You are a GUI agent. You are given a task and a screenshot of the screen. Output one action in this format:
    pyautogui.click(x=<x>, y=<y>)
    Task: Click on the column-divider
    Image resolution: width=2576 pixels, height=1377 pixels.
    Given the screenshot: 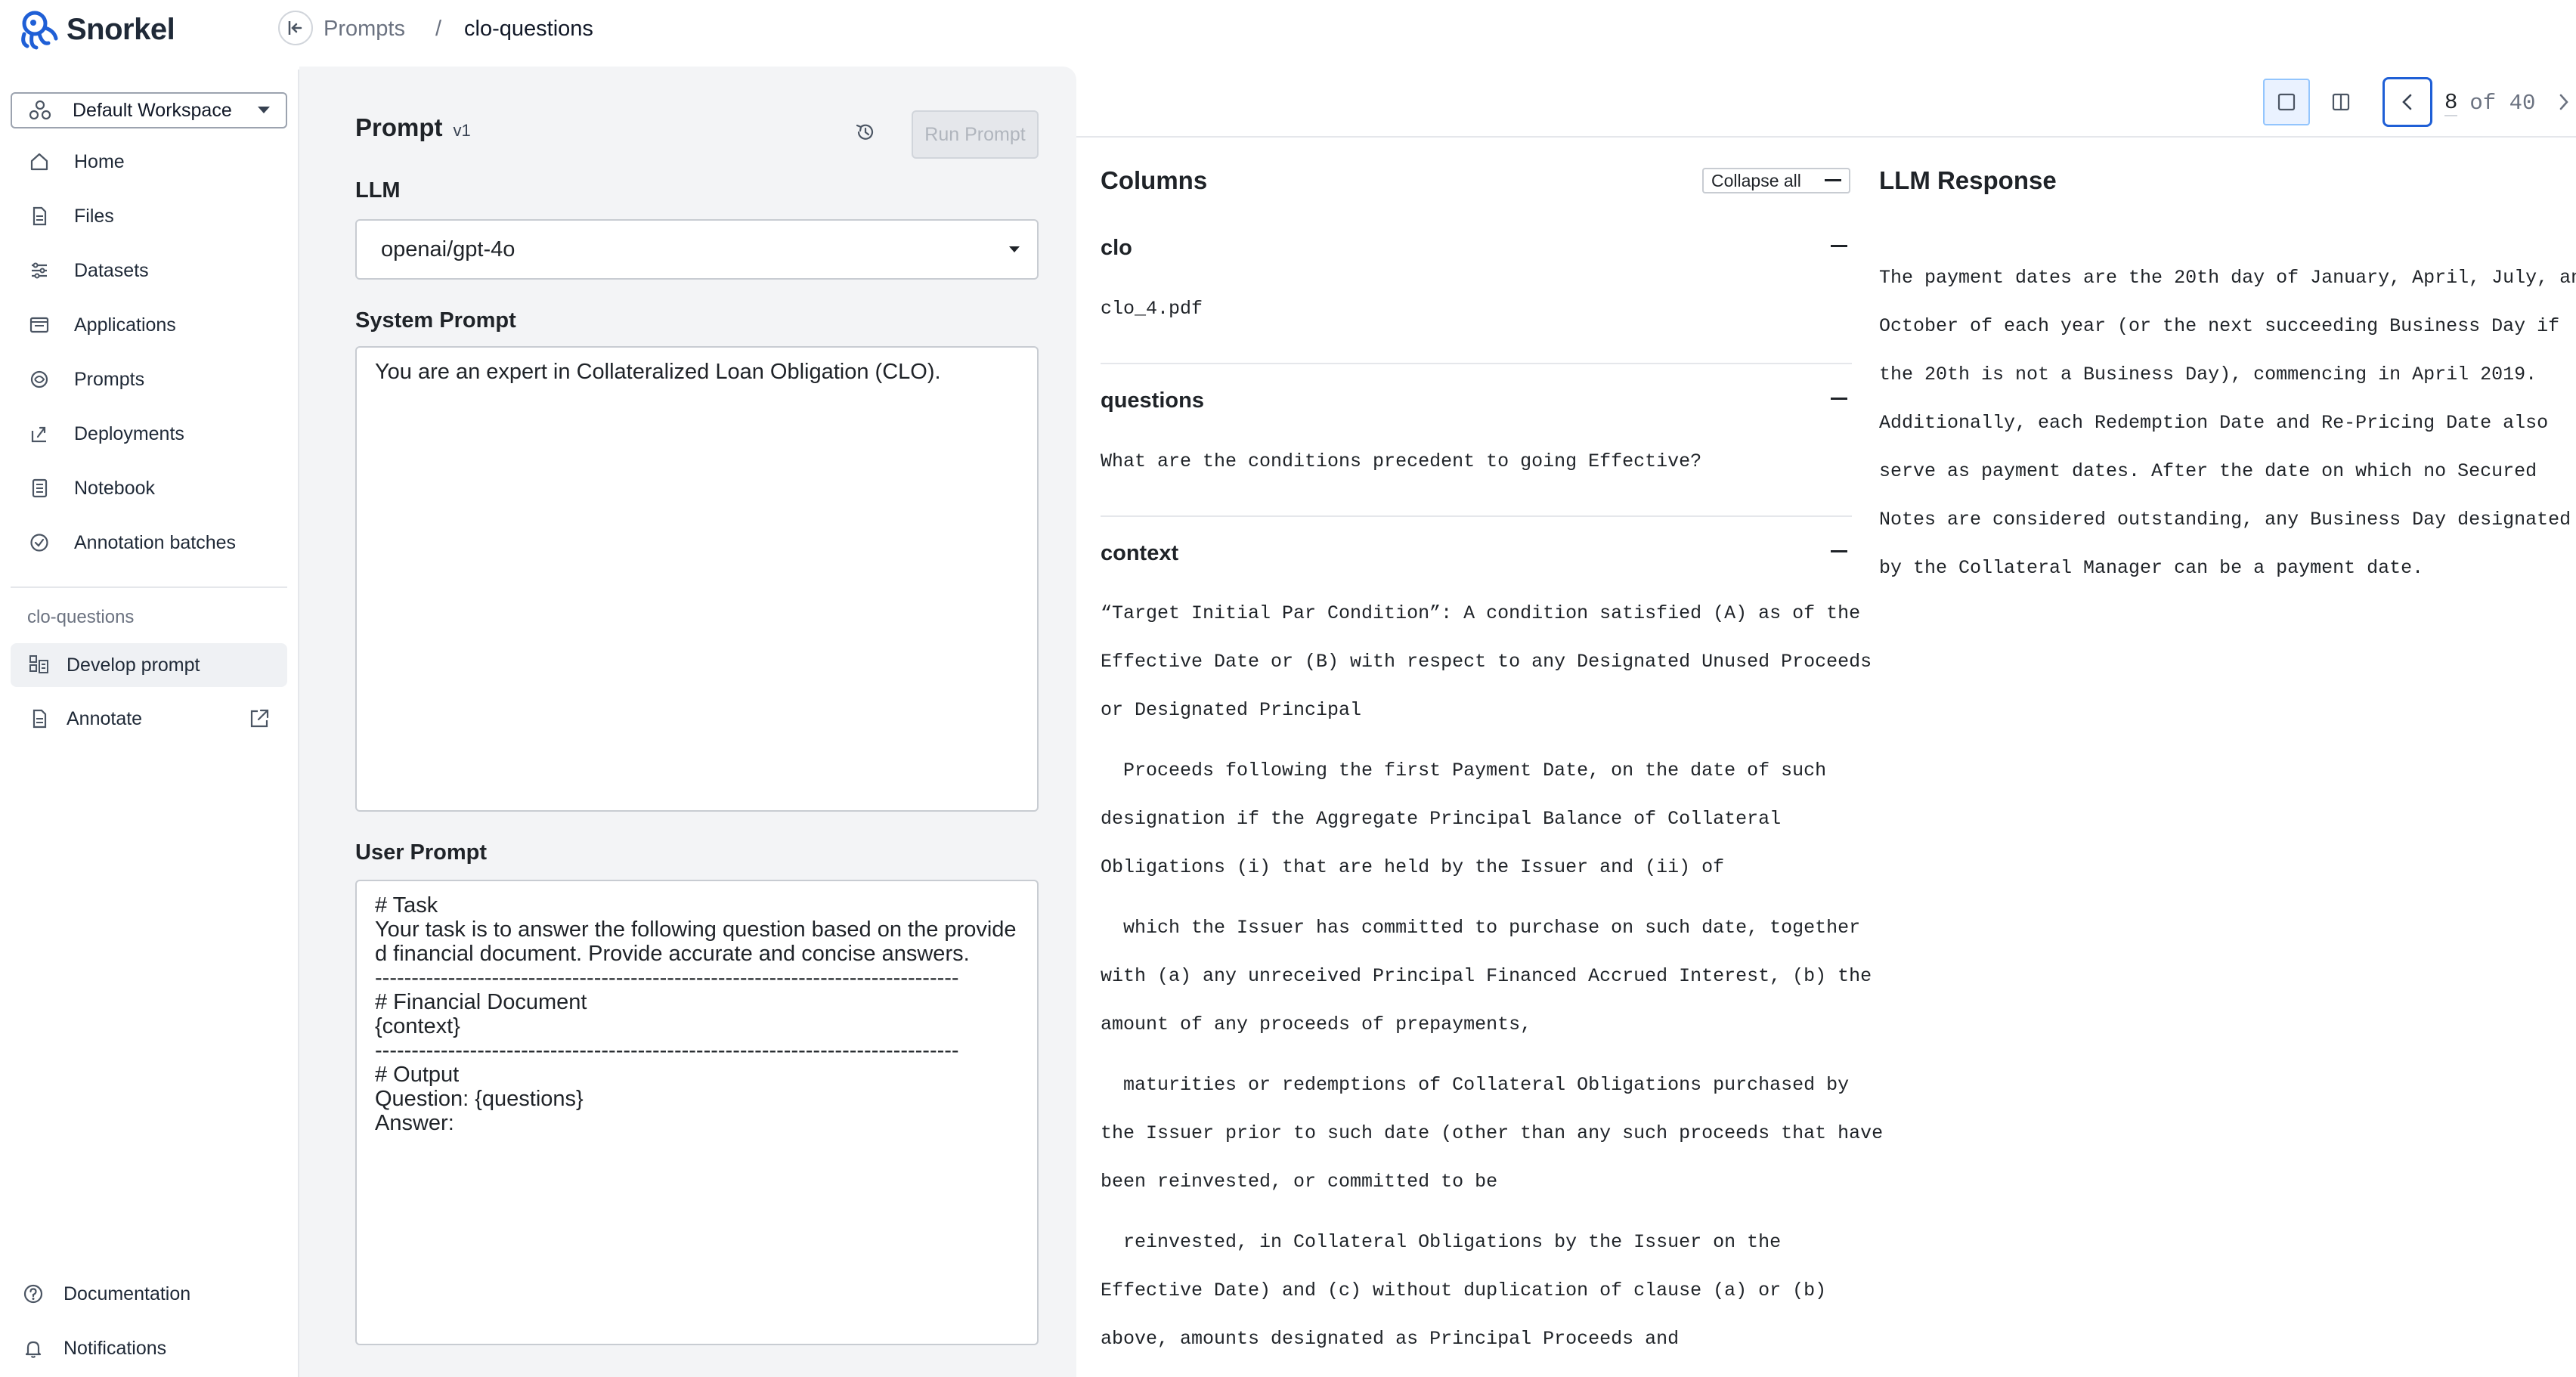 What is the action you would take?
    pyautogui.click(x=1476, y=363)
    